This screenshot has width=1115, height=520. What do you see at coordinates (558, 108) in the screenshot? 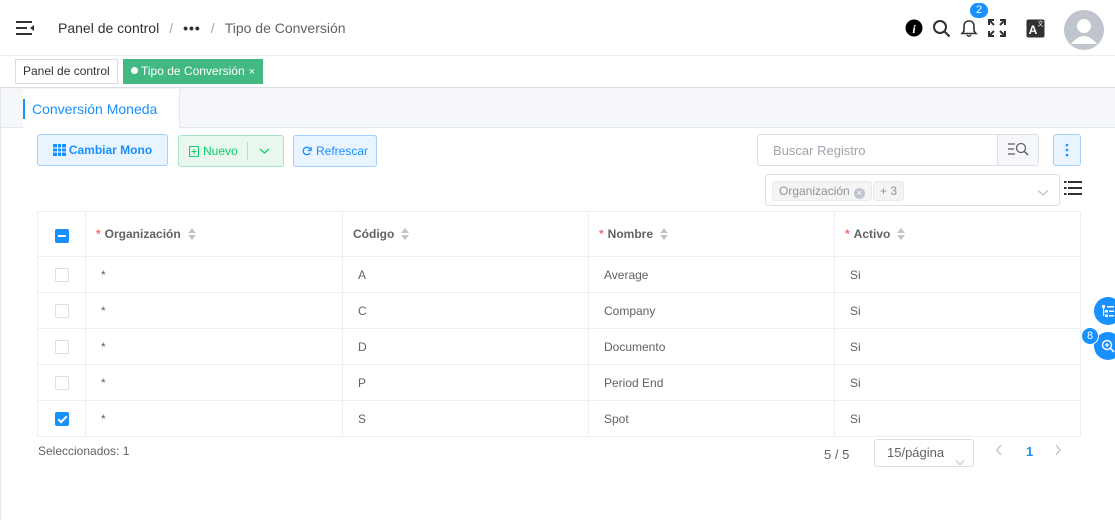
I see `tab-header: Conversión Moneda` at bounding box center [558, 108].